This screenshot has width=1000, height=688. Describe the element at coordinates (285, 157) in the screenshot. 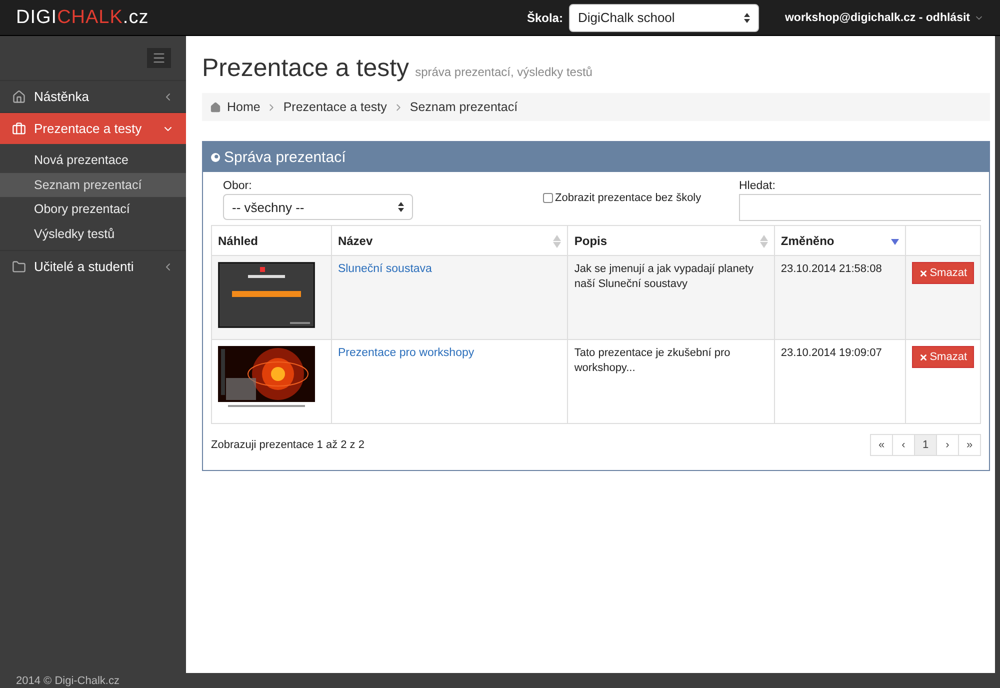

I see `panel-title: Správa prezentací` at that location.